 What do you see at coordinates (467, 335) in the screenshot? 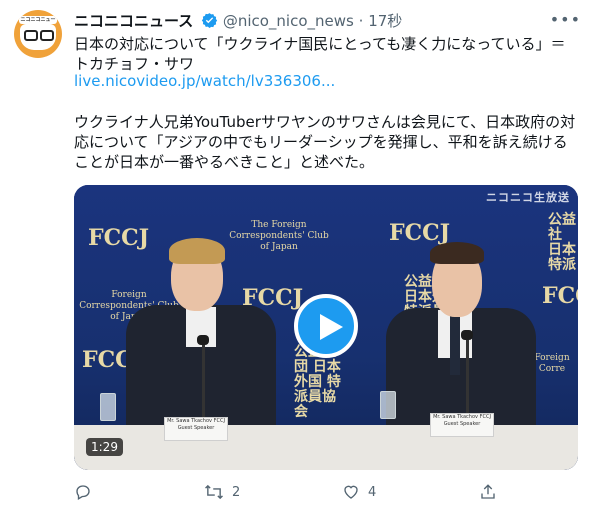
I see `mic-right` at bounding box center [467, 335].